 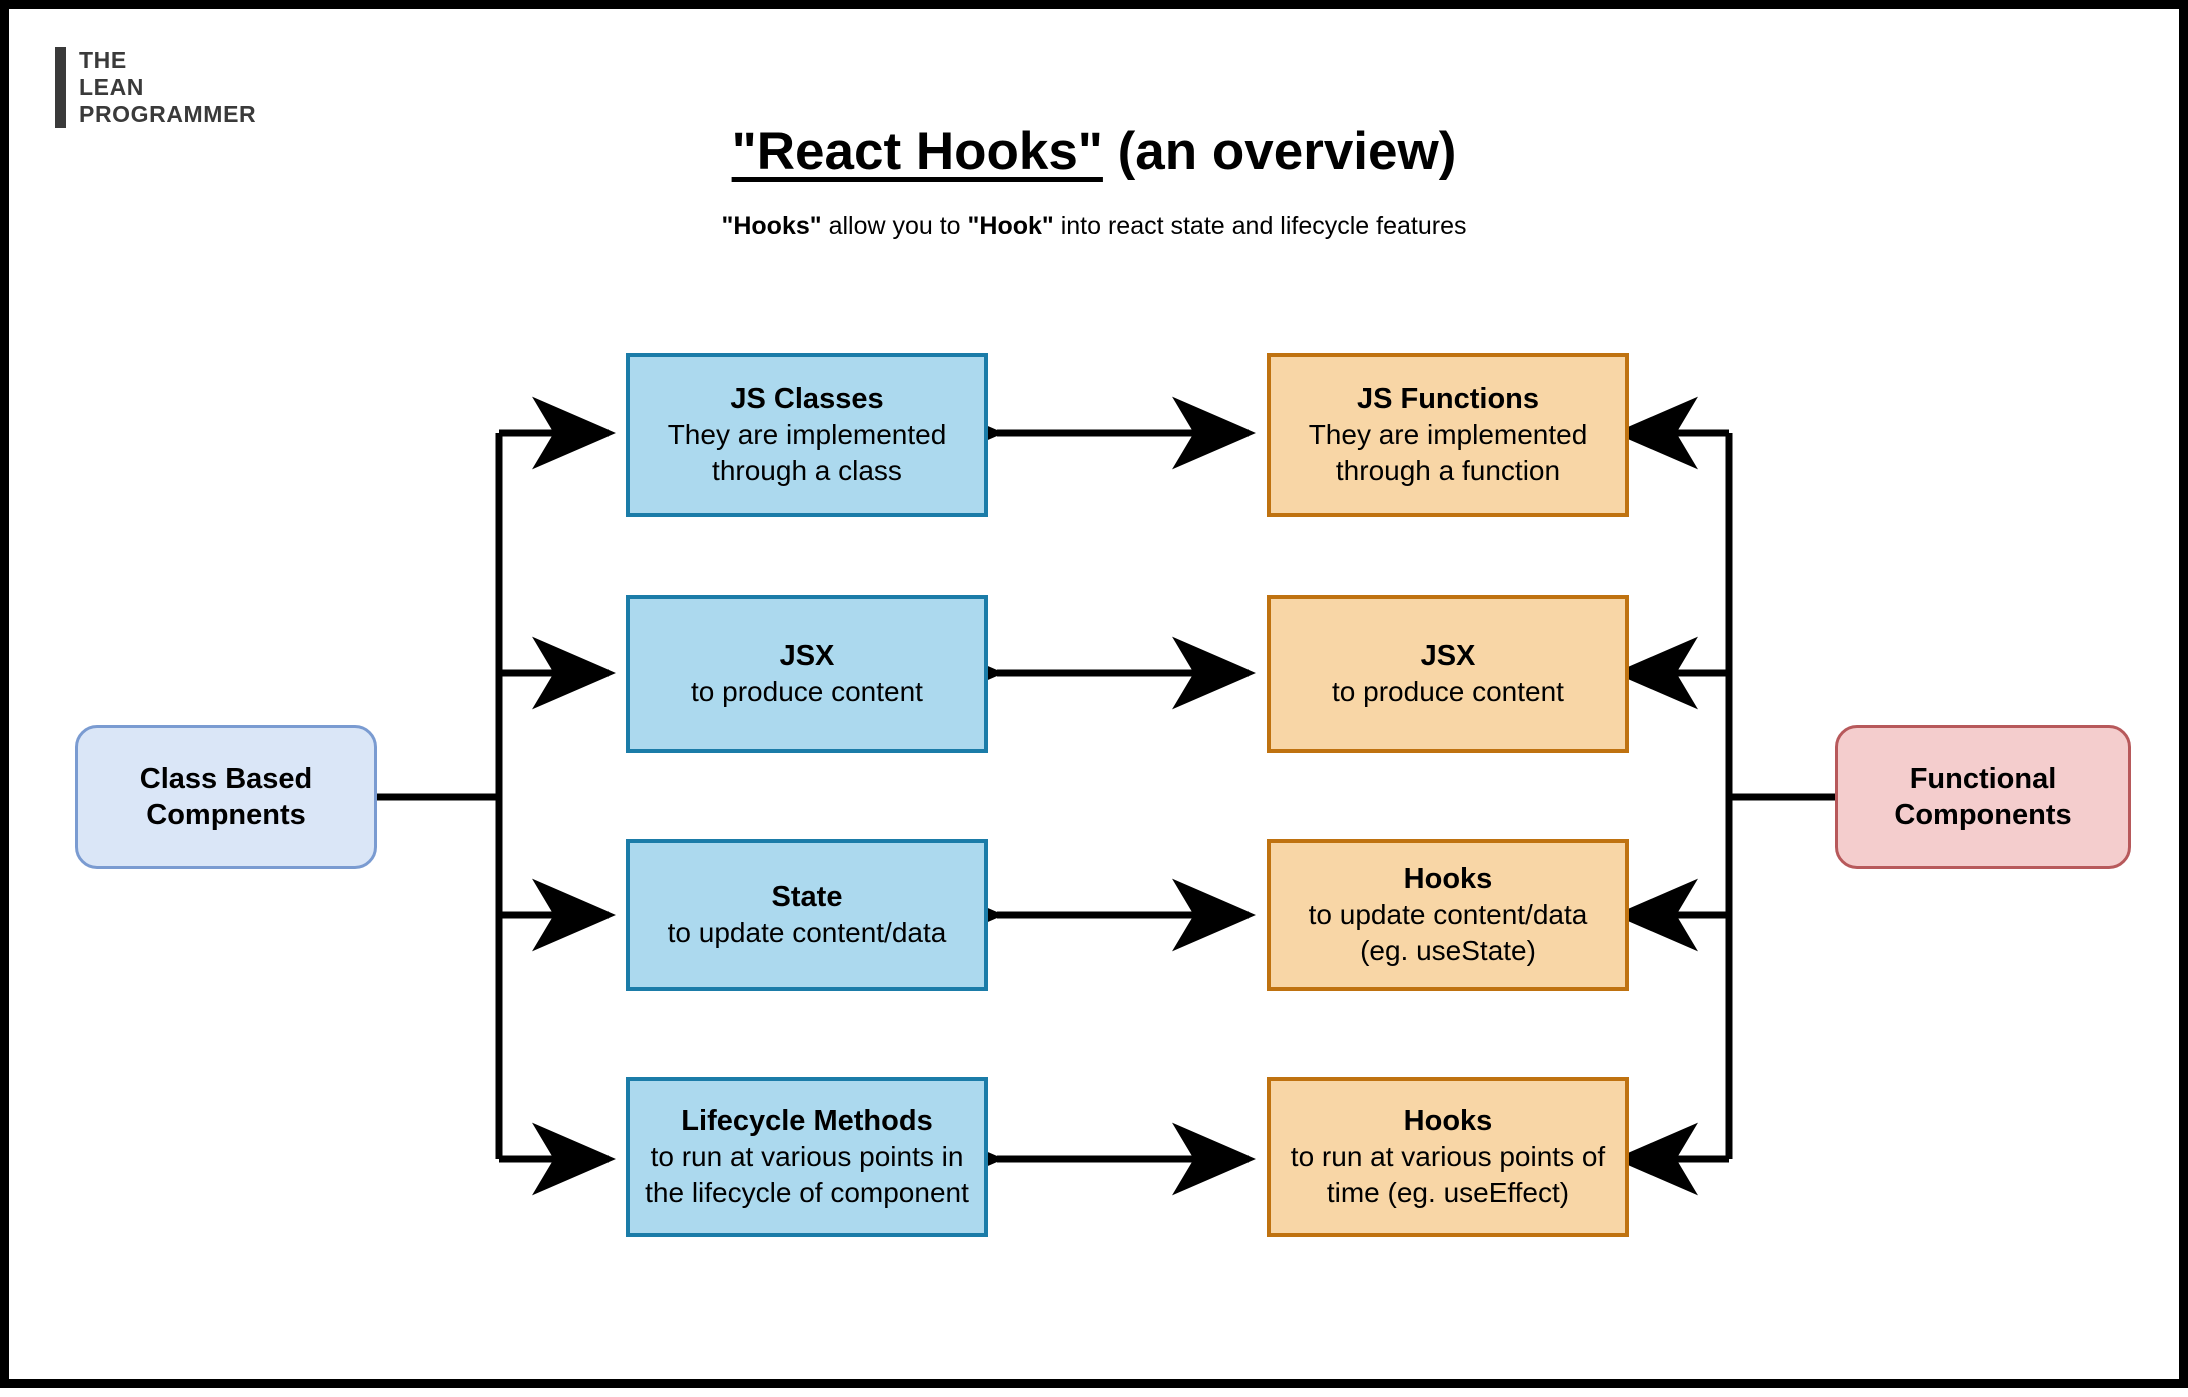 What do you see at coordinates (1448, 879) in the screenshot?
I see `hooks-usestate-title: Hooks` at bounding box center [1448, 879].